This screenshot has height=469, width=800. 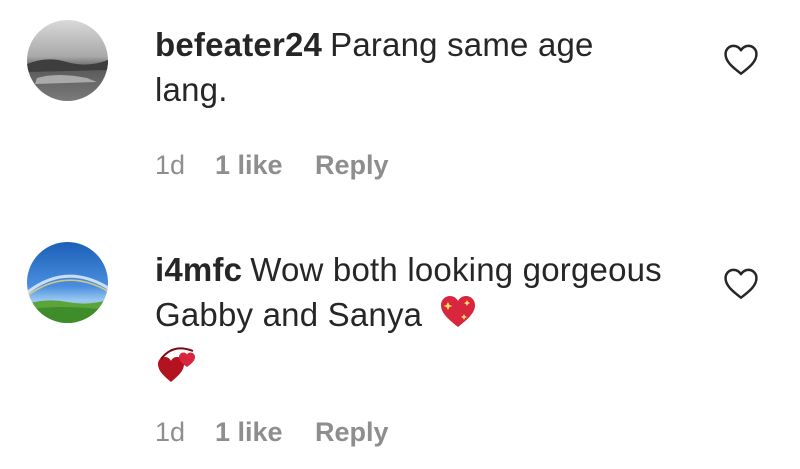 I want to click on comment-username: i4mfc, so click(x=198, y=269).